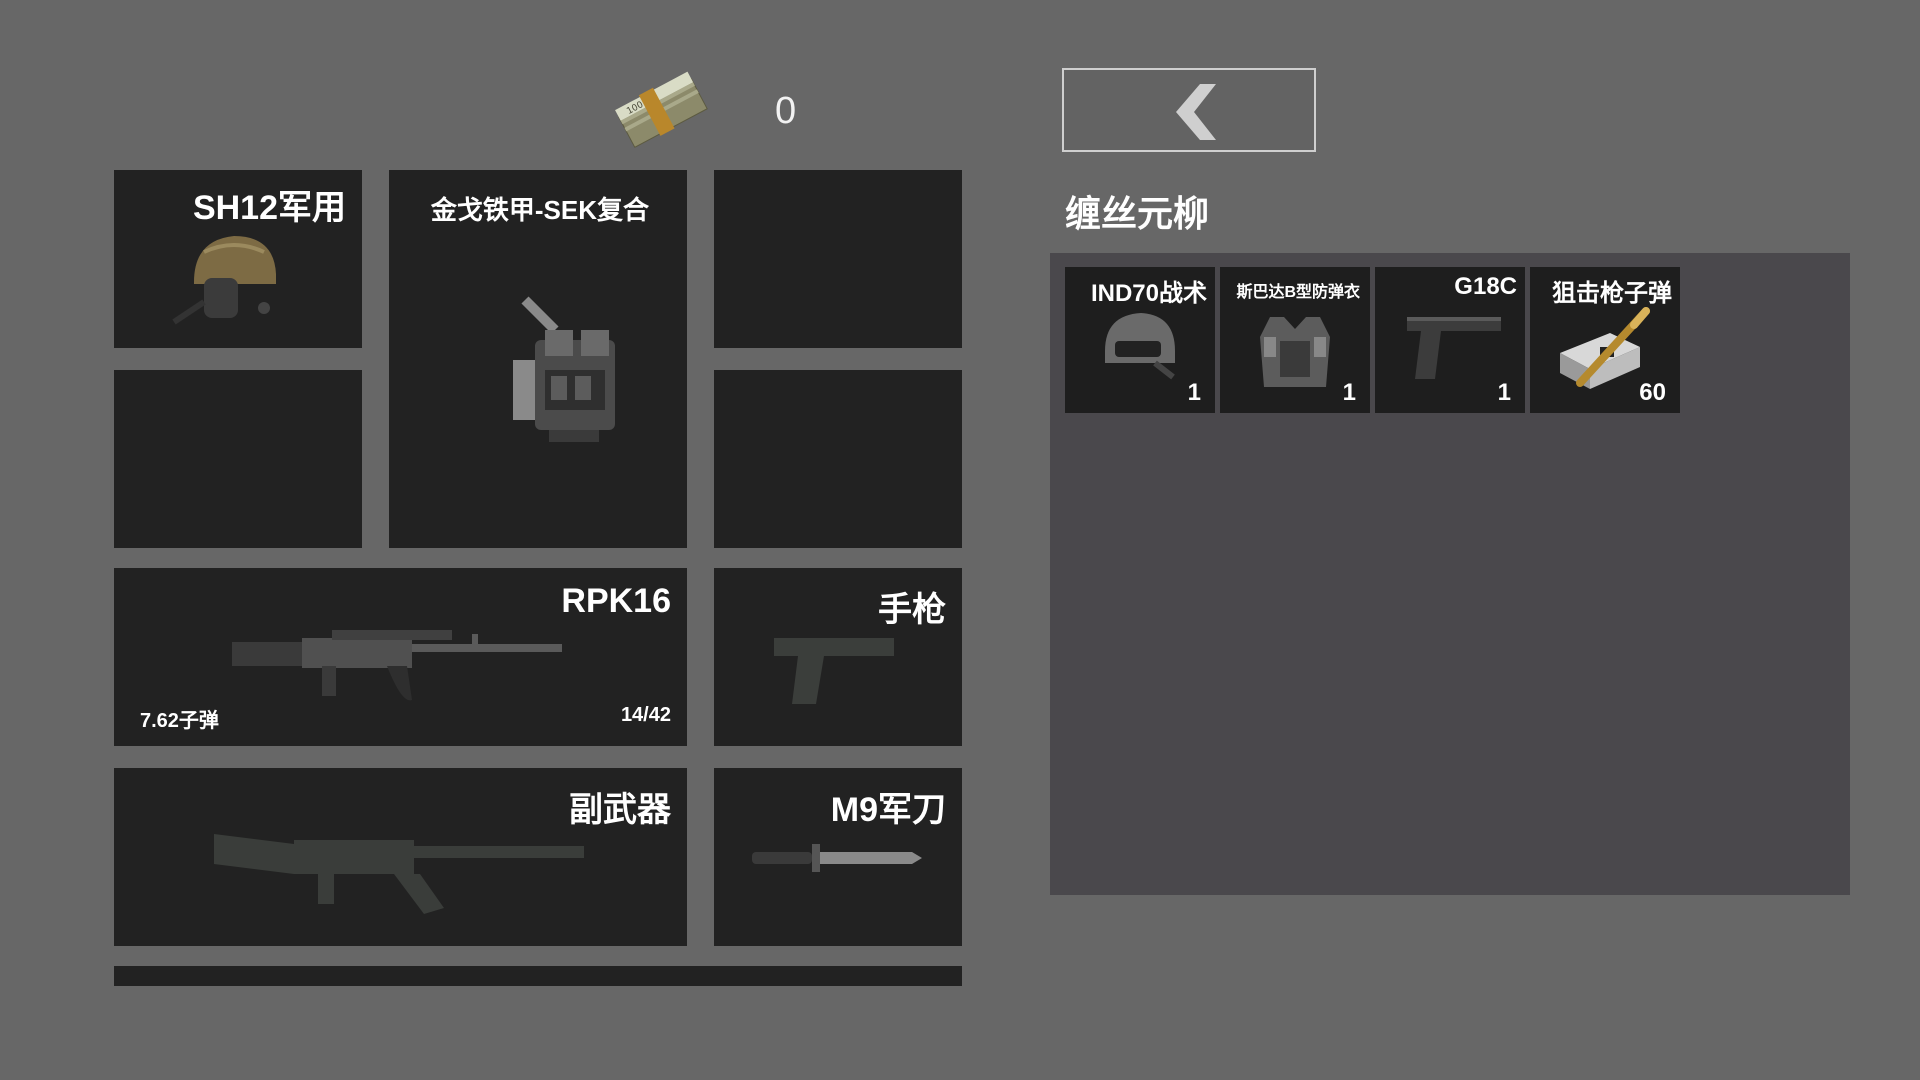 This screenshot has height=1080, width=1920. What do you see at coordinates (645, 715) in the screenshot?
I see `ammo-count-label: 14/42` at bounding box center [645, 715].